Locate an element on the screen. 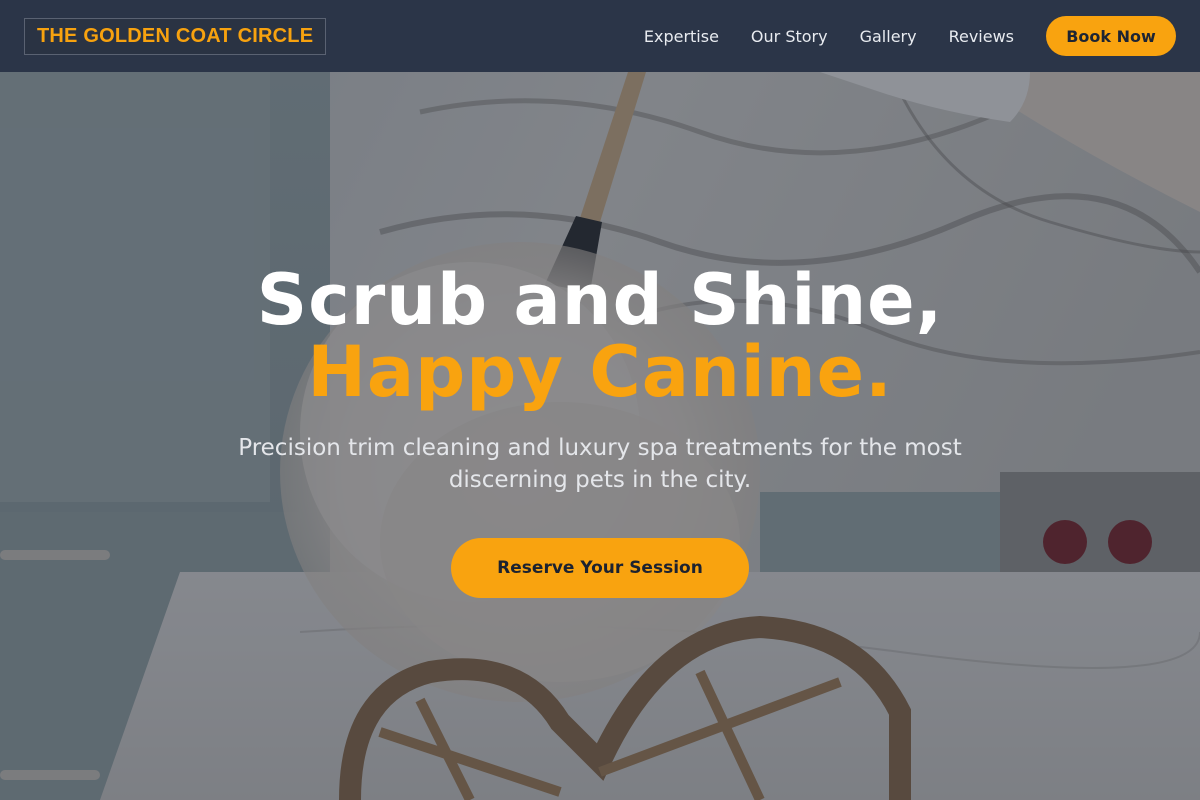  book-now-button: Book Now is located at coordinates (1111, 36).